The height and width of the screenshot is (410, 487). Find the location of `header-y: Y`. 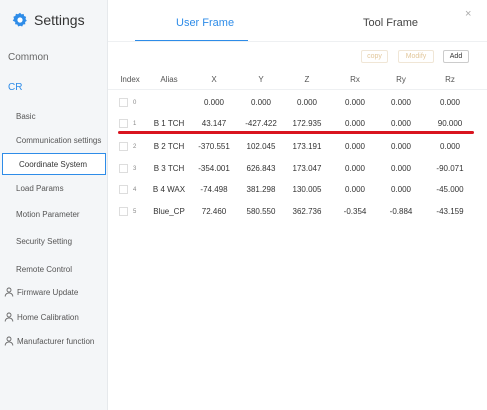

header-y: Y is located at coordinates (261, 79).